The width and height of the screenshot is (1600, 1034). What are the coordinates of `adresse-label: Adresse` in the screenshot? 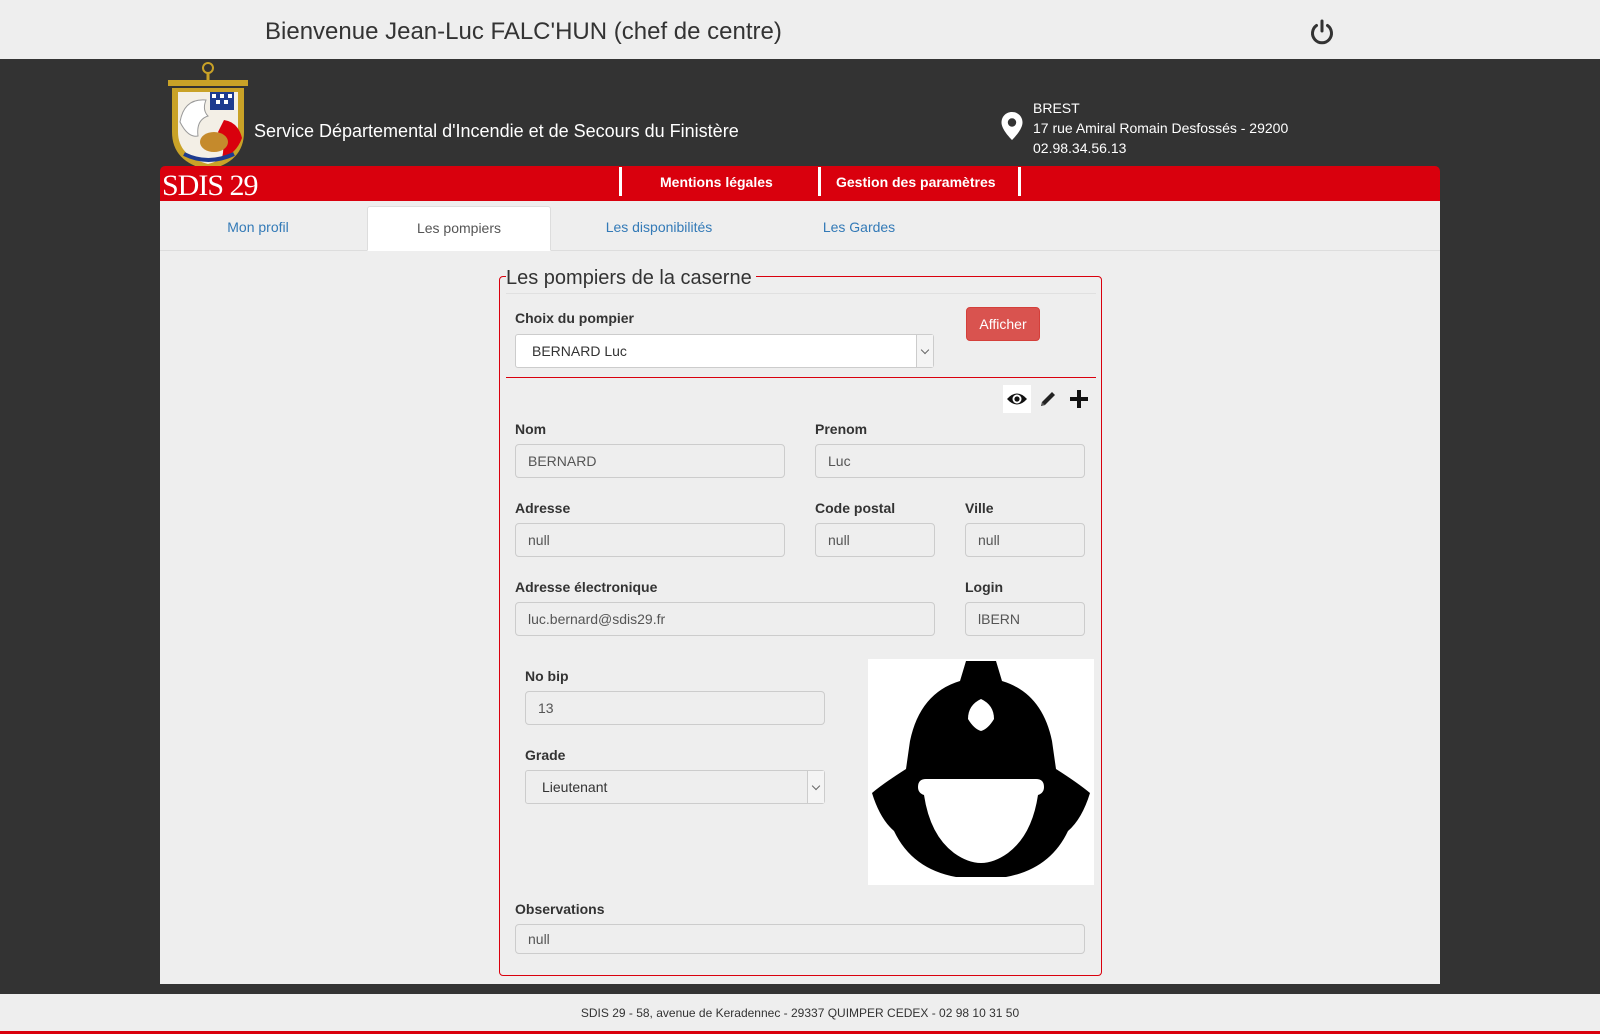 It's located at (543, 508).